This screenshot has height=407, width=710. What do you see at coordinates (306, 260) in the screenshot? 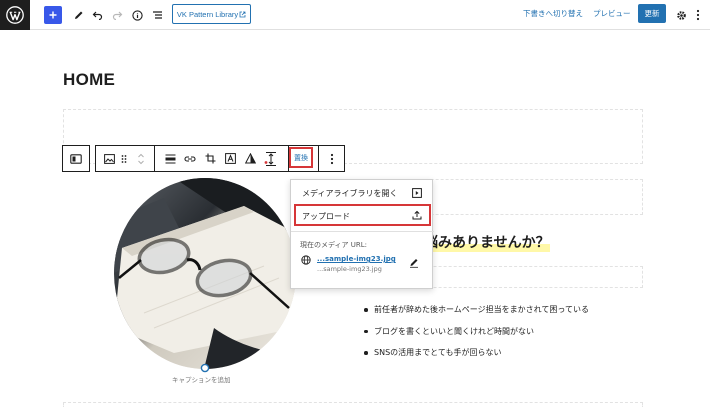
I see `globe-icon` at bounding box center [306, 260].